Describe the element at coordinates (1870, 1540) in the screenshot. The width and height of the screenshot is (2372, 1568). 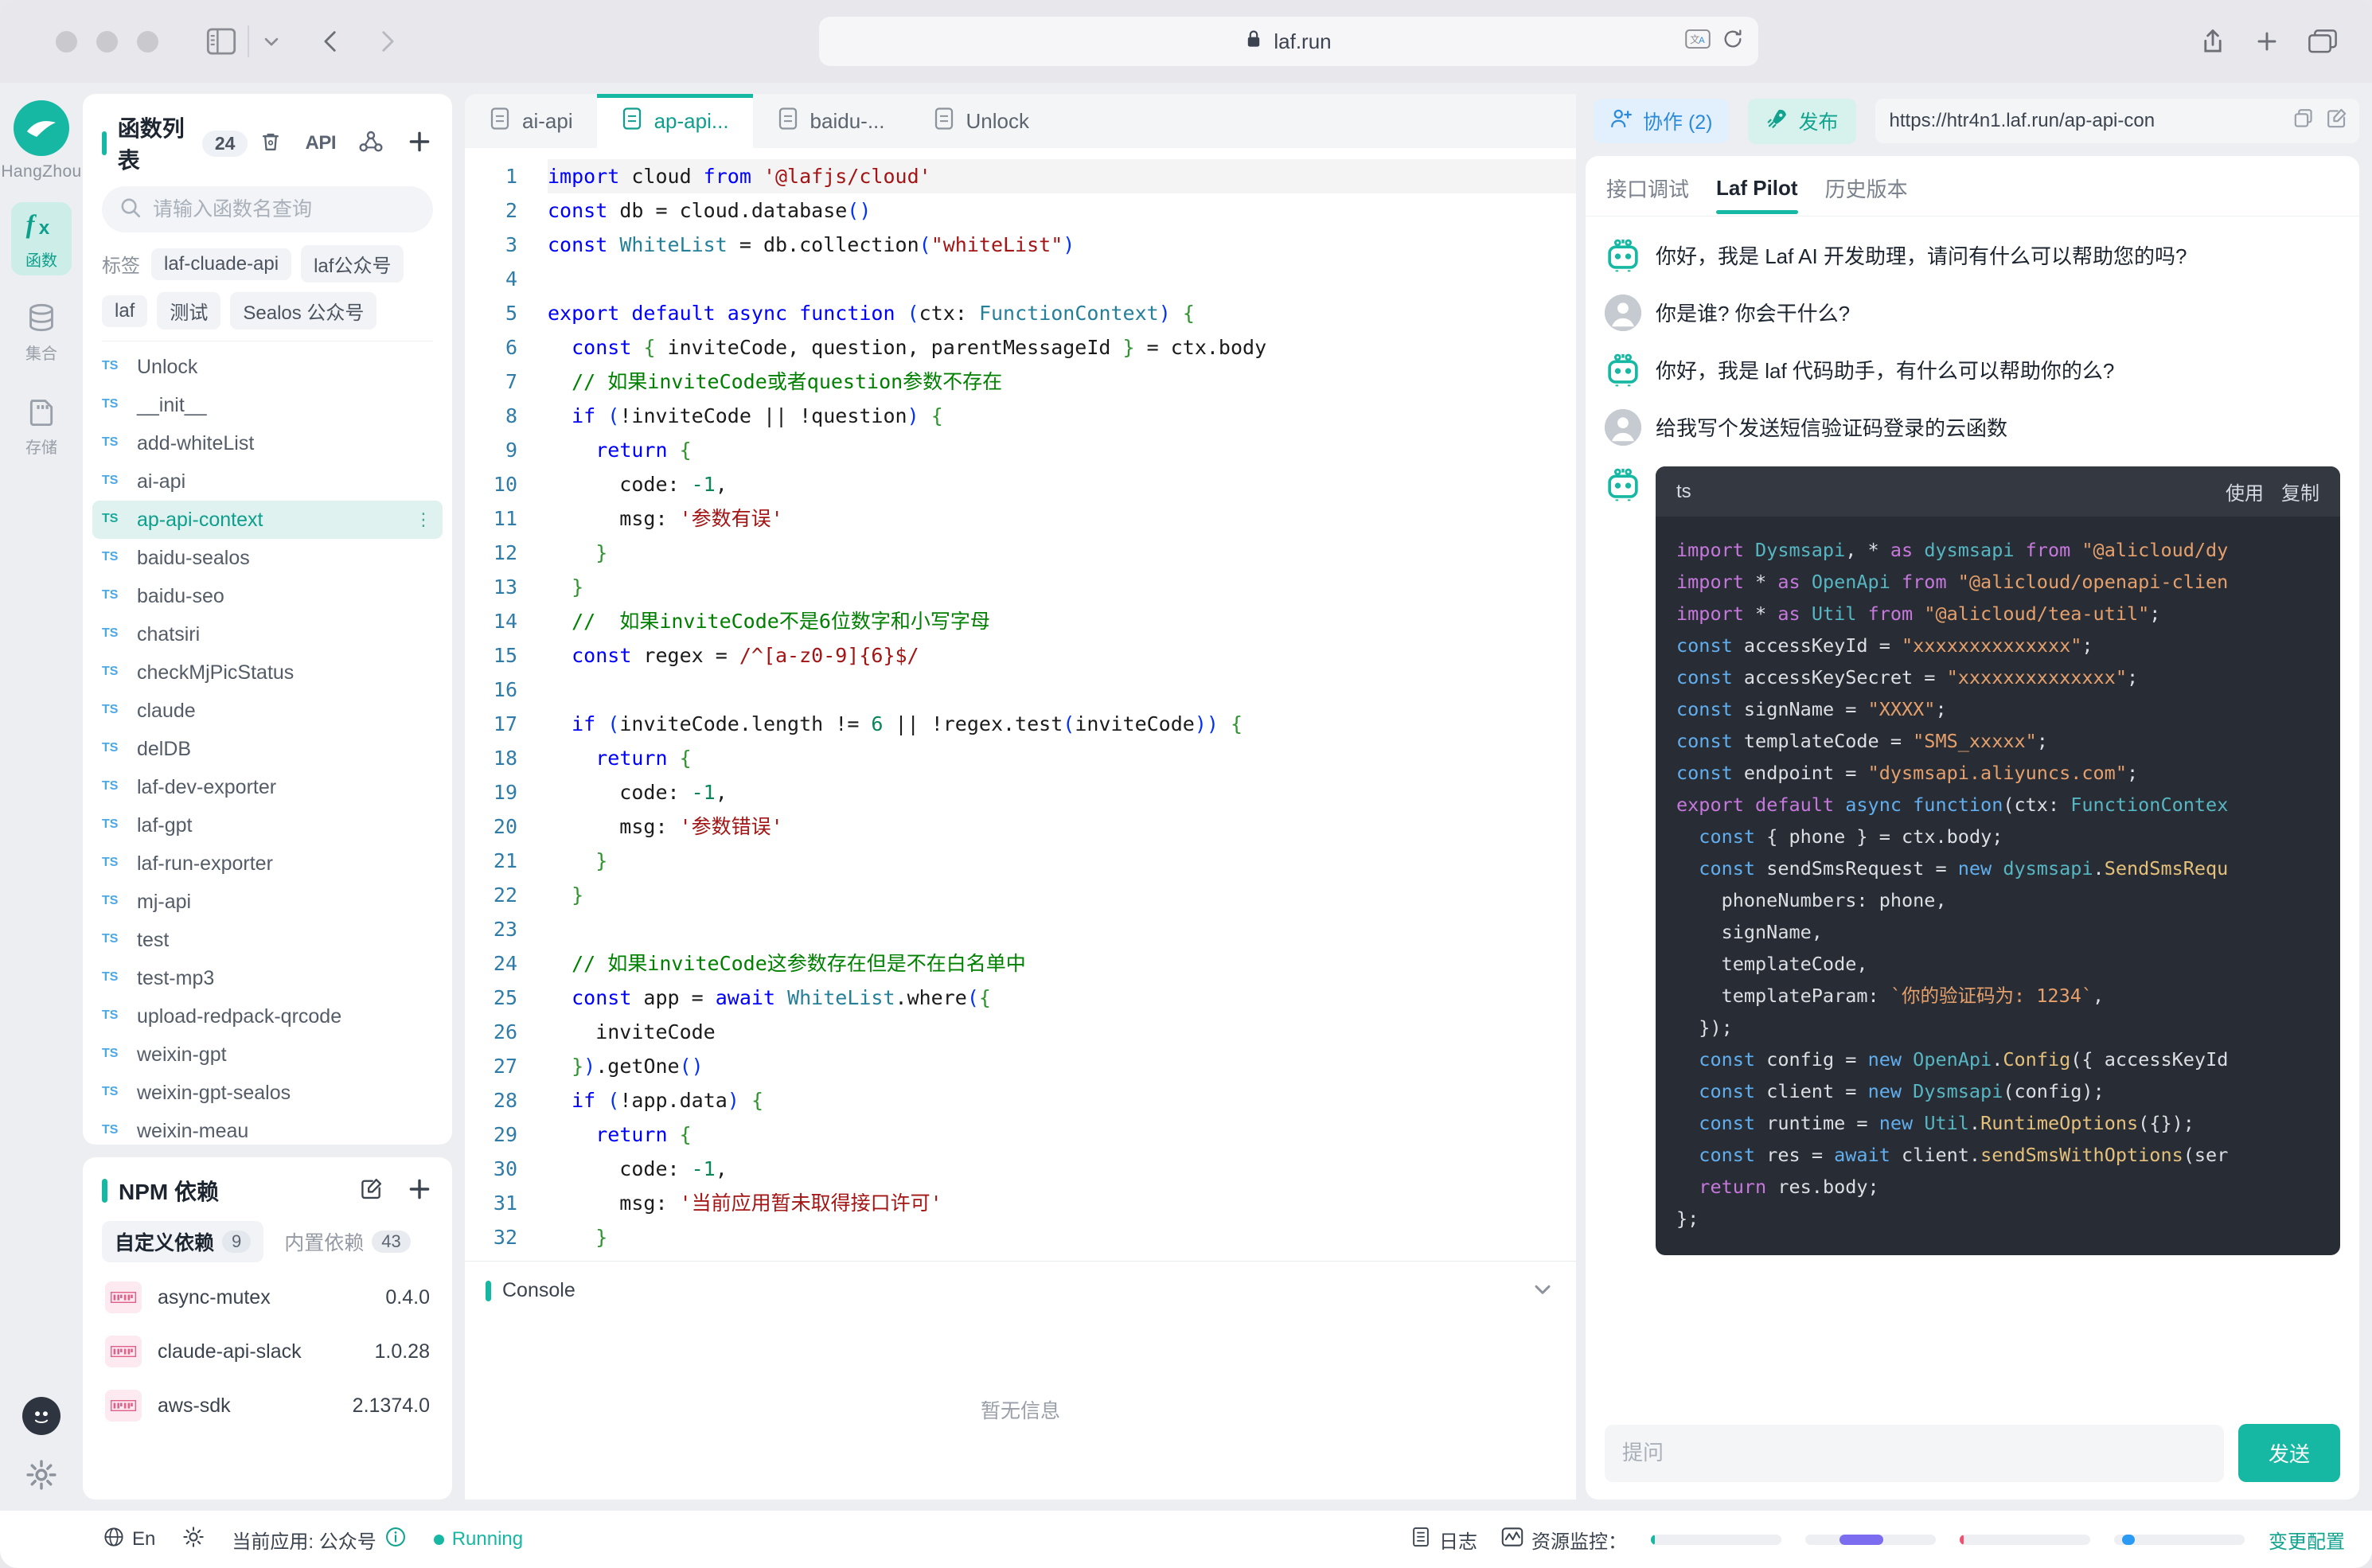
I see `resource-meter-memory` at that location.